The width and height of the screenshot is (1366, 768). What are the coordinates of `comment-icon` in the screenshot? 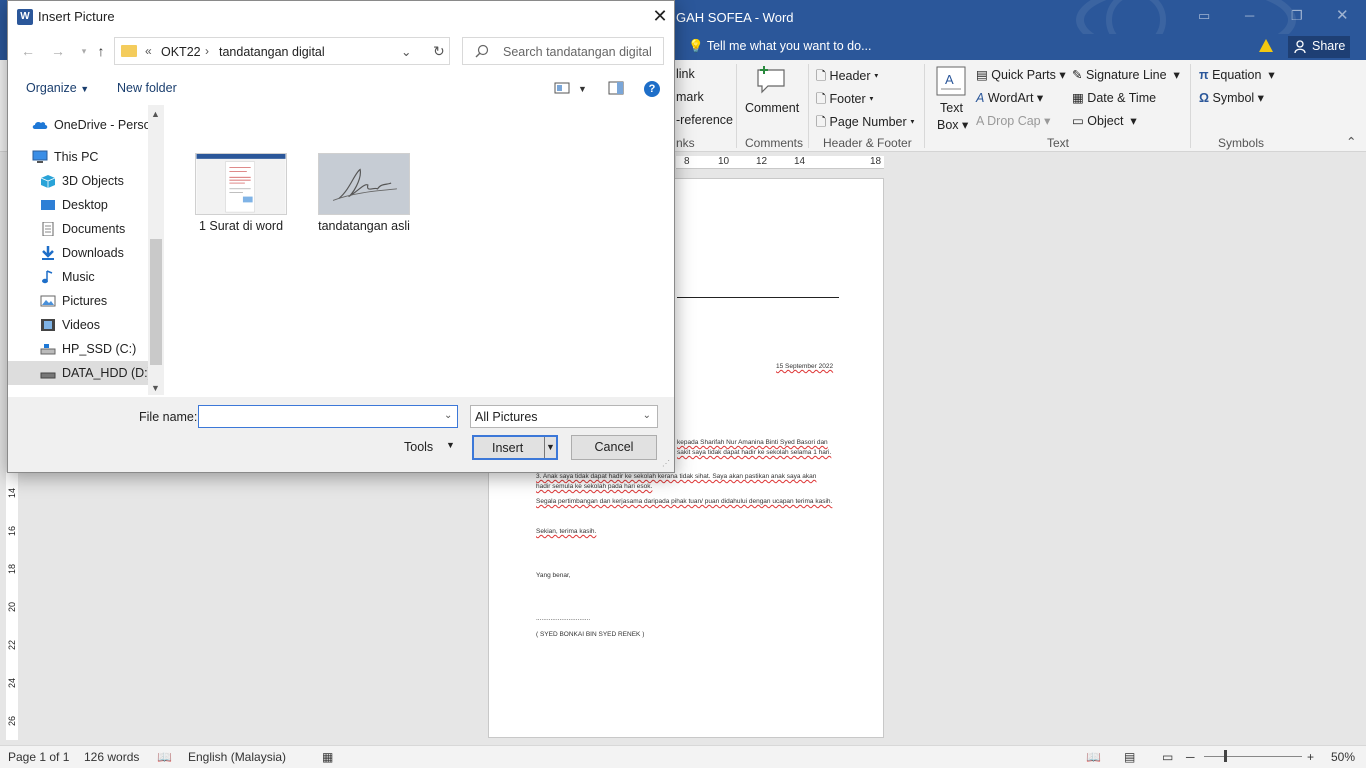 It's located at (771, 80).